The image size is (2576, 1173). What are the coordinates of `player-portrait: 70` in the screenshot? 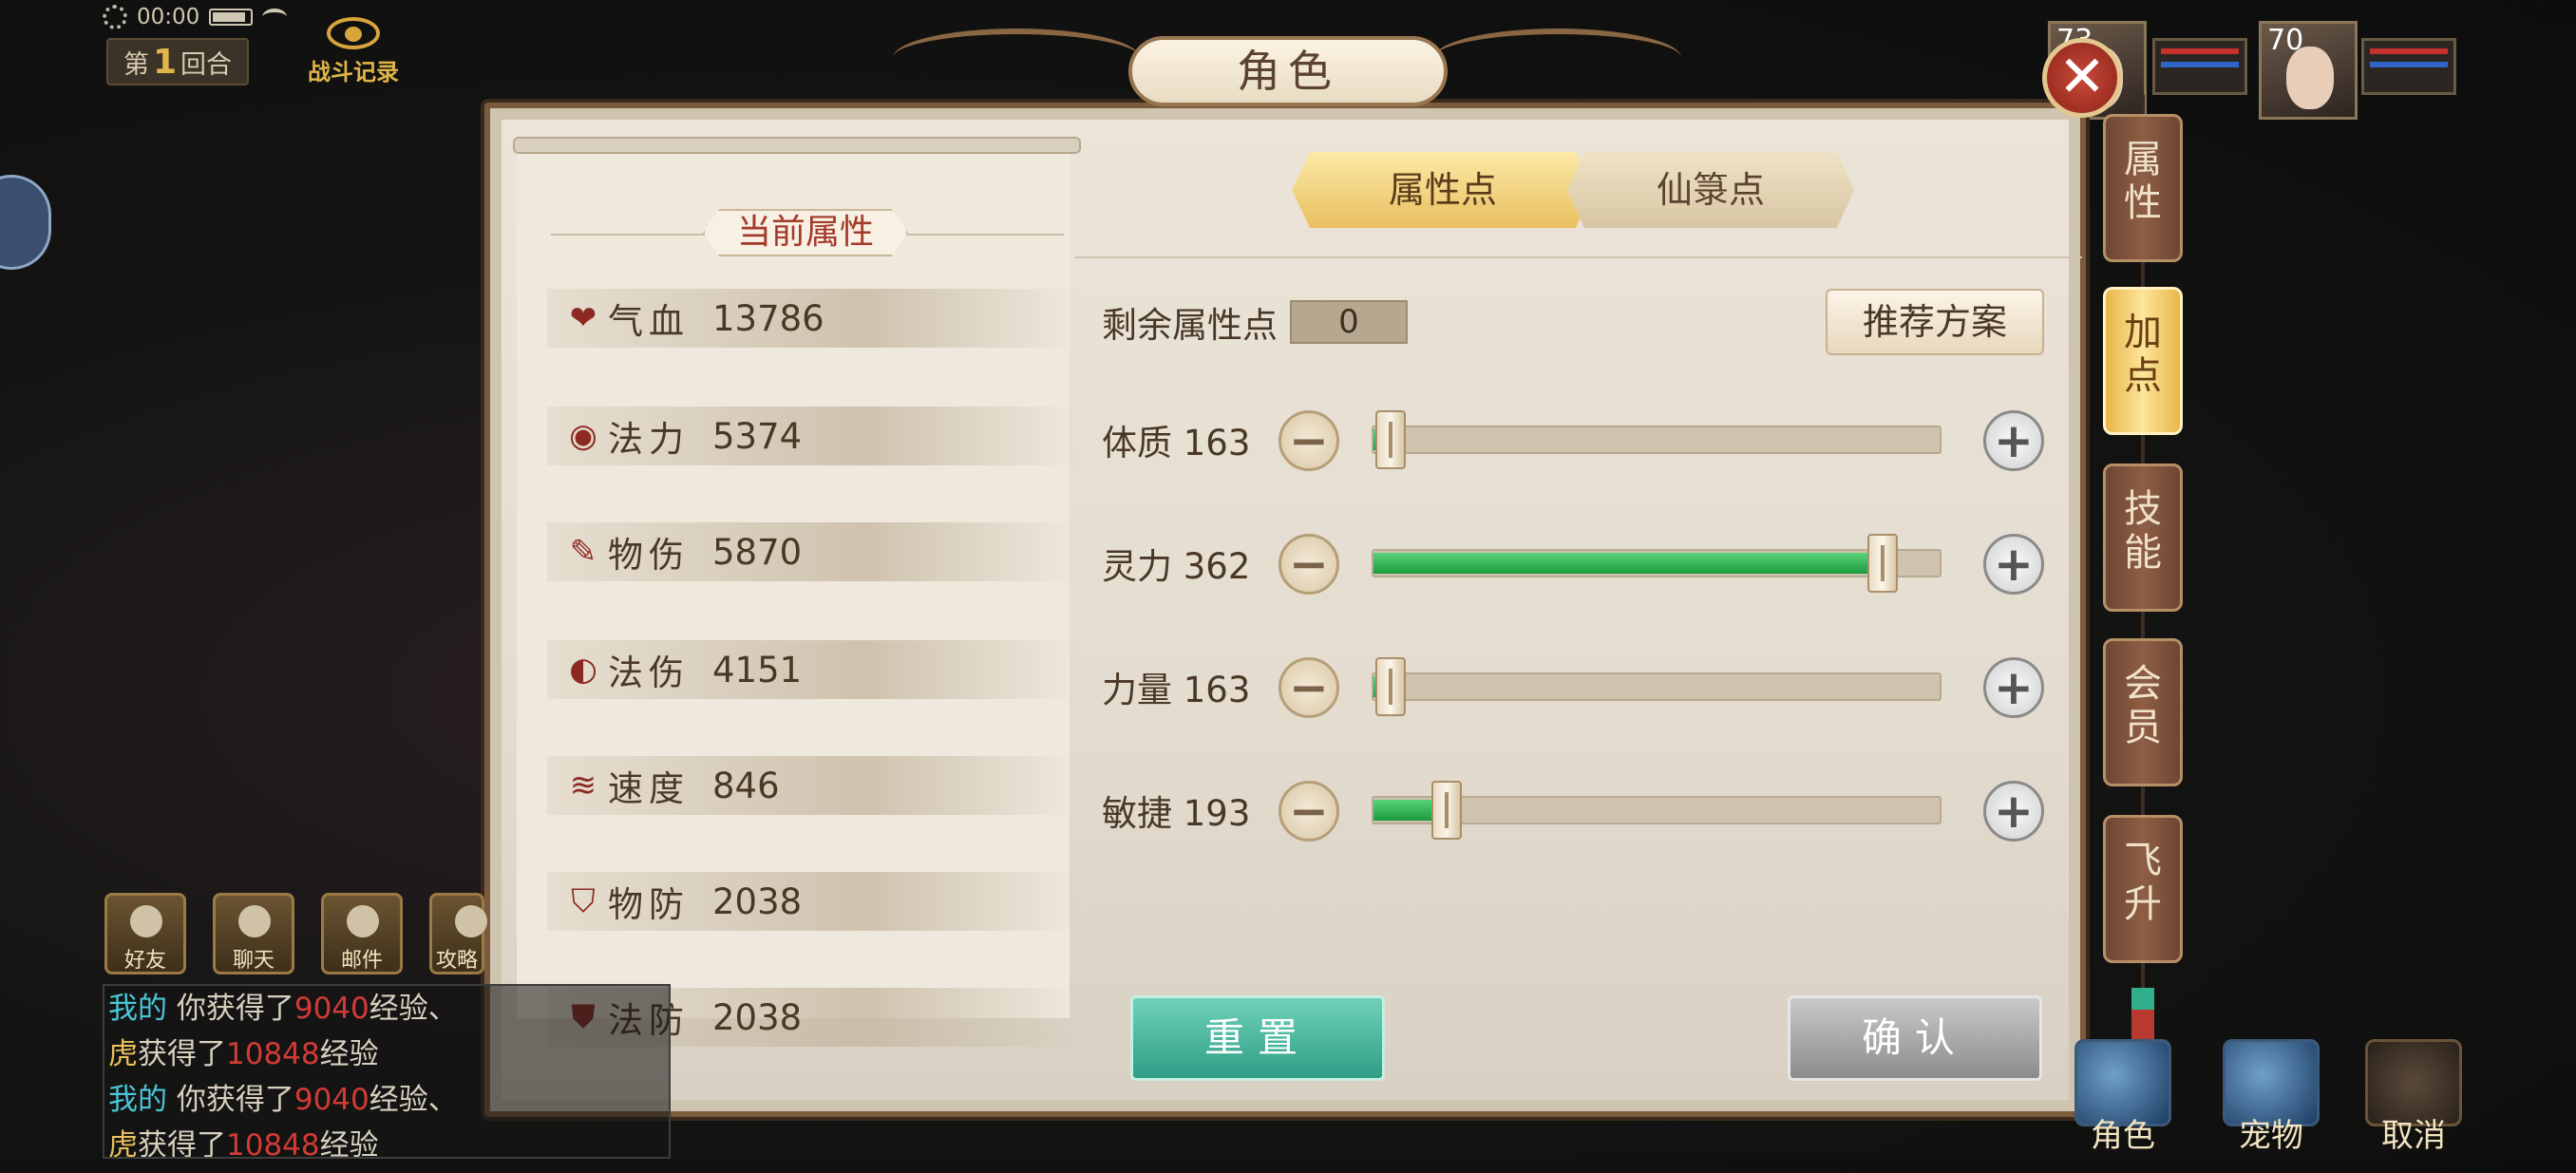 It's located at (2308, 70).